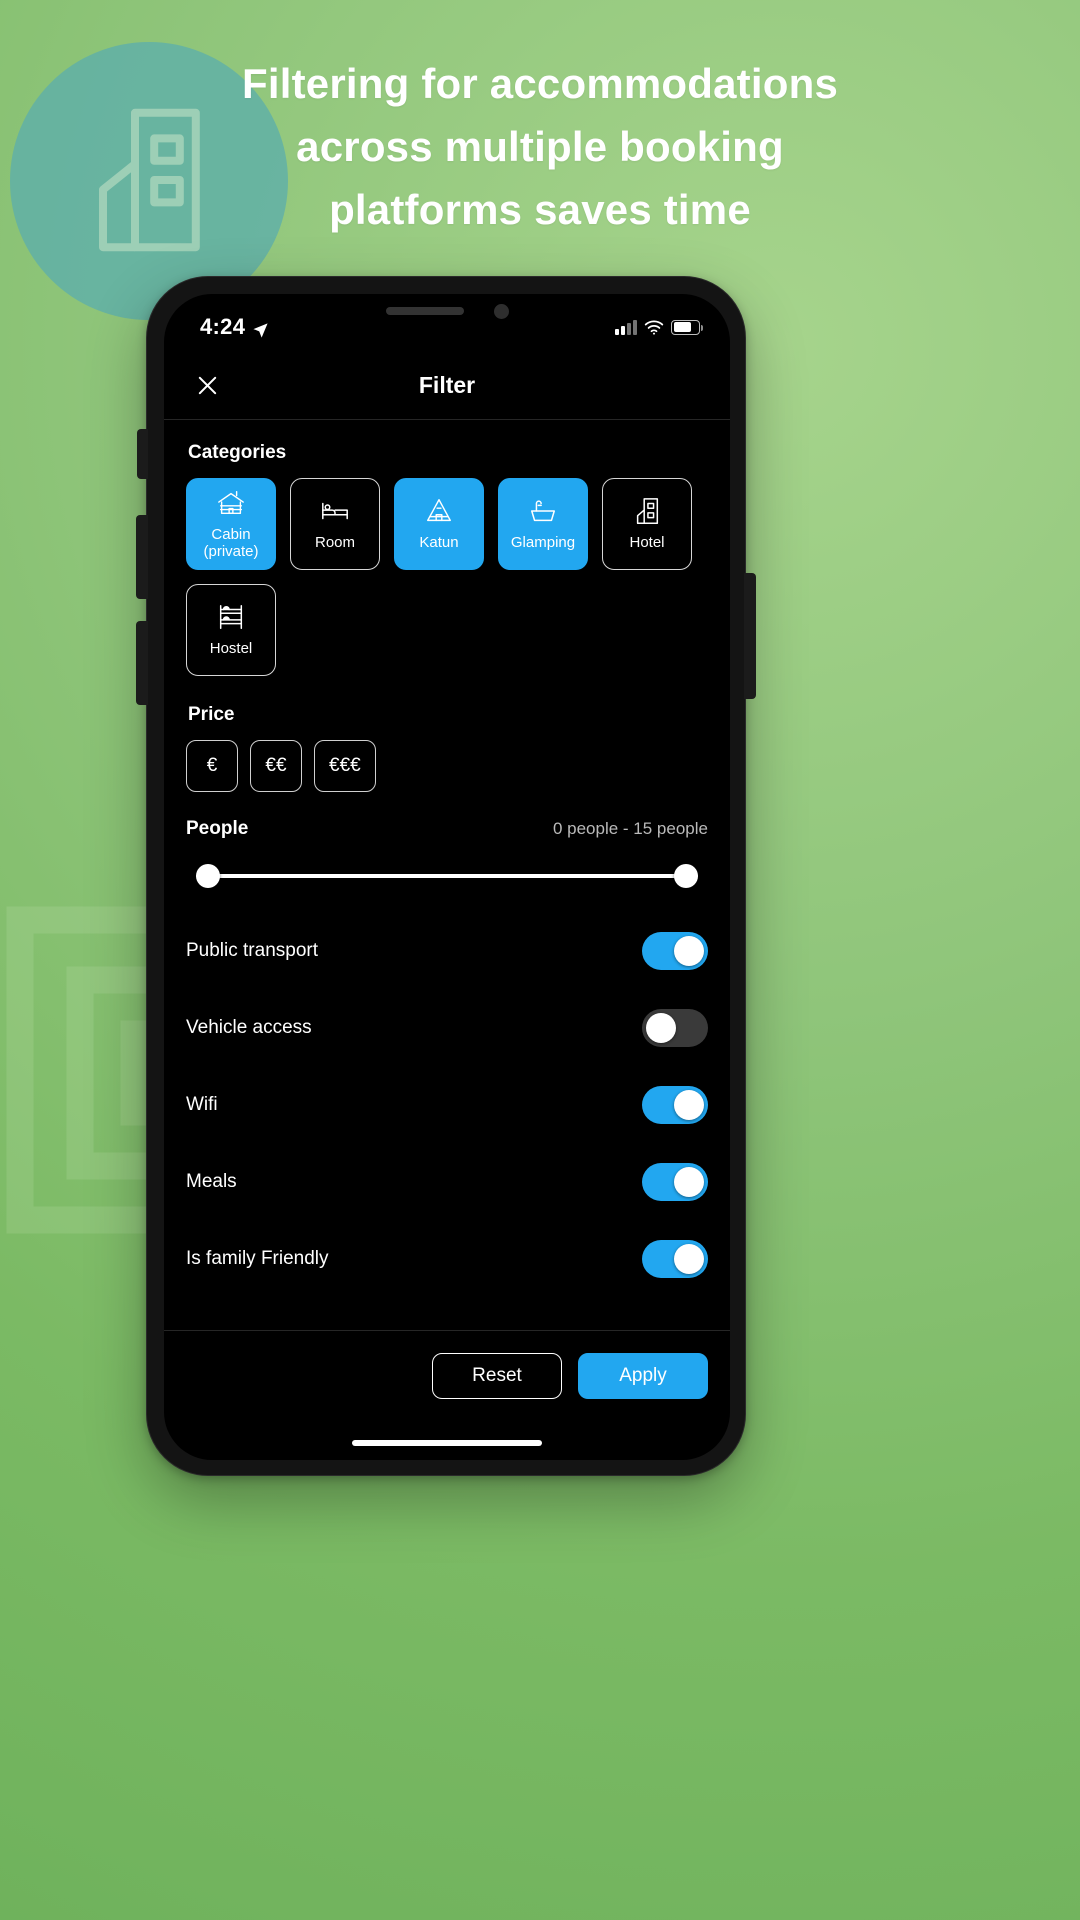 The width and height of the screenshot is (1080, 1920). Describe the element at coordinates (217, 828) in the screenshot. I see `people-label: People` at that location.